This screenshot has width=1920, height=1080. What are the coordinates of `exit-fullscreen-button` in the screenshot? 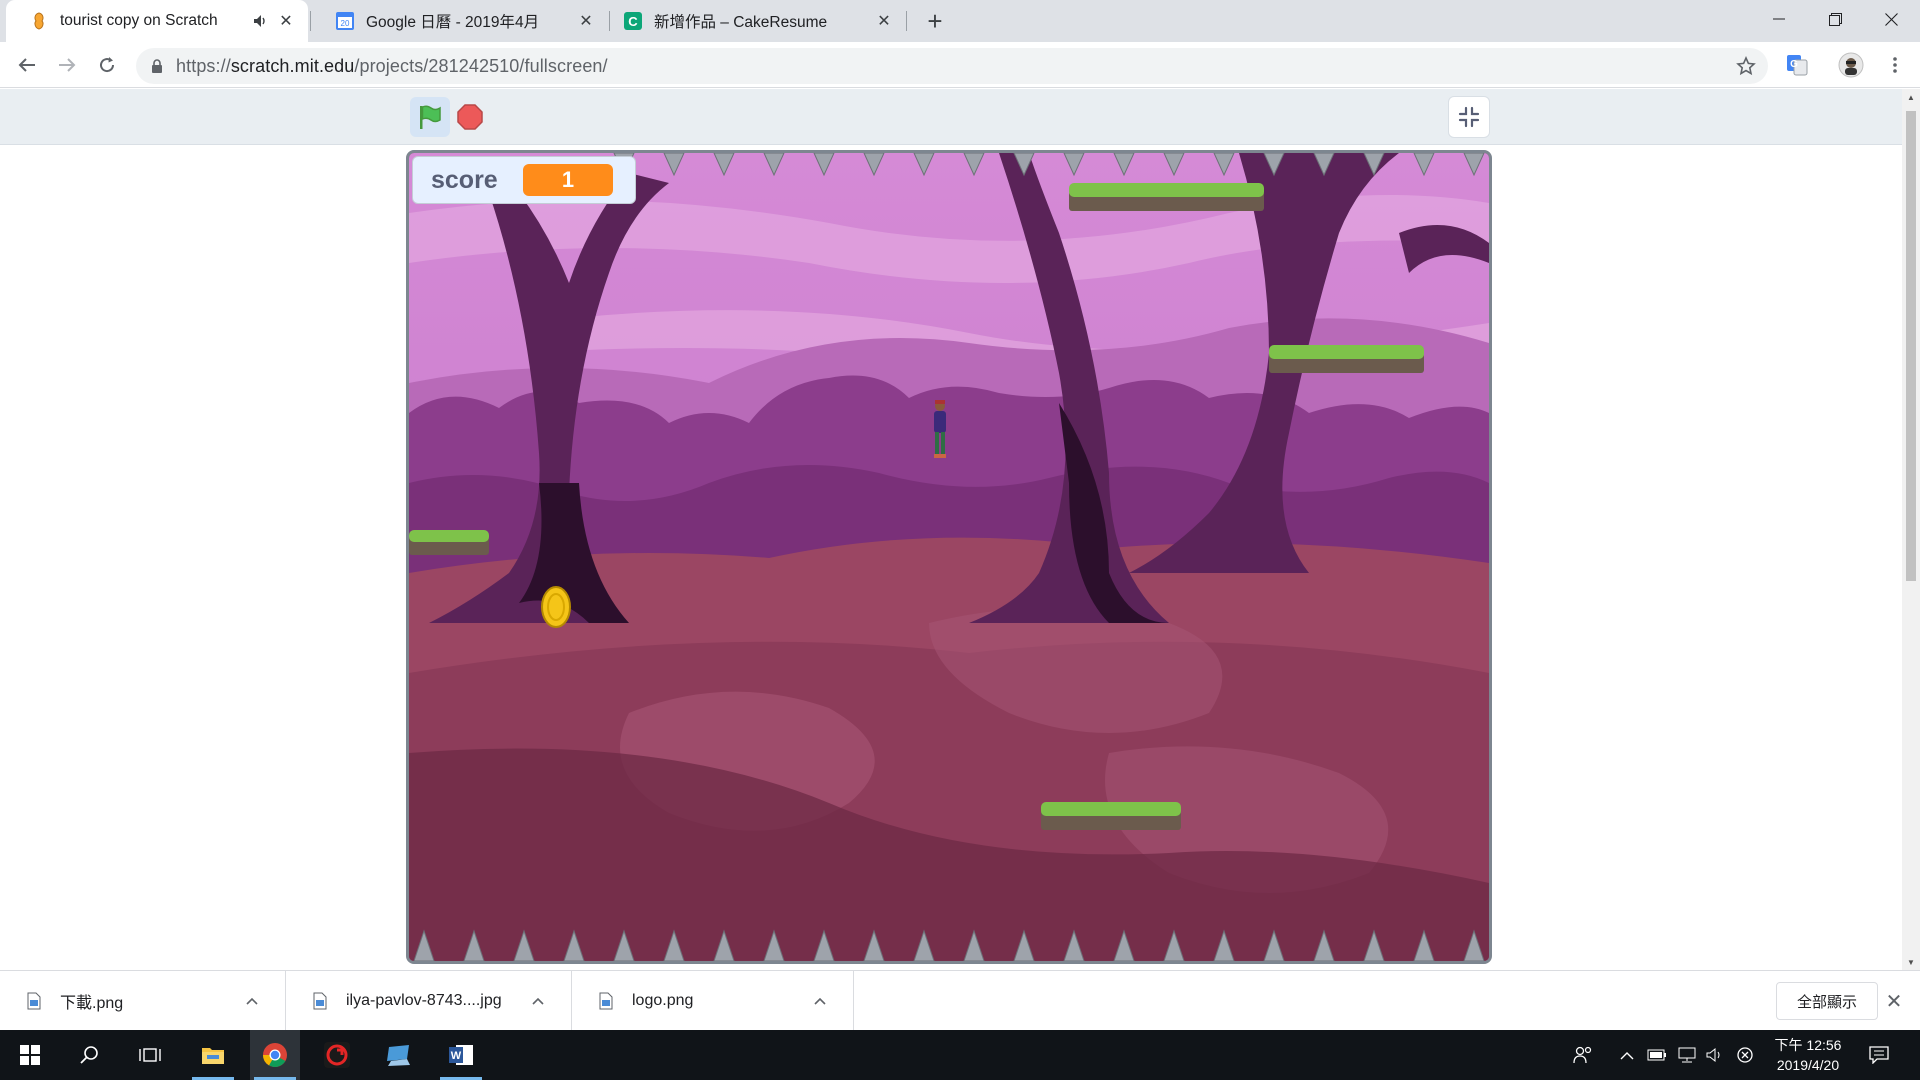 It's located at (1469, 117).